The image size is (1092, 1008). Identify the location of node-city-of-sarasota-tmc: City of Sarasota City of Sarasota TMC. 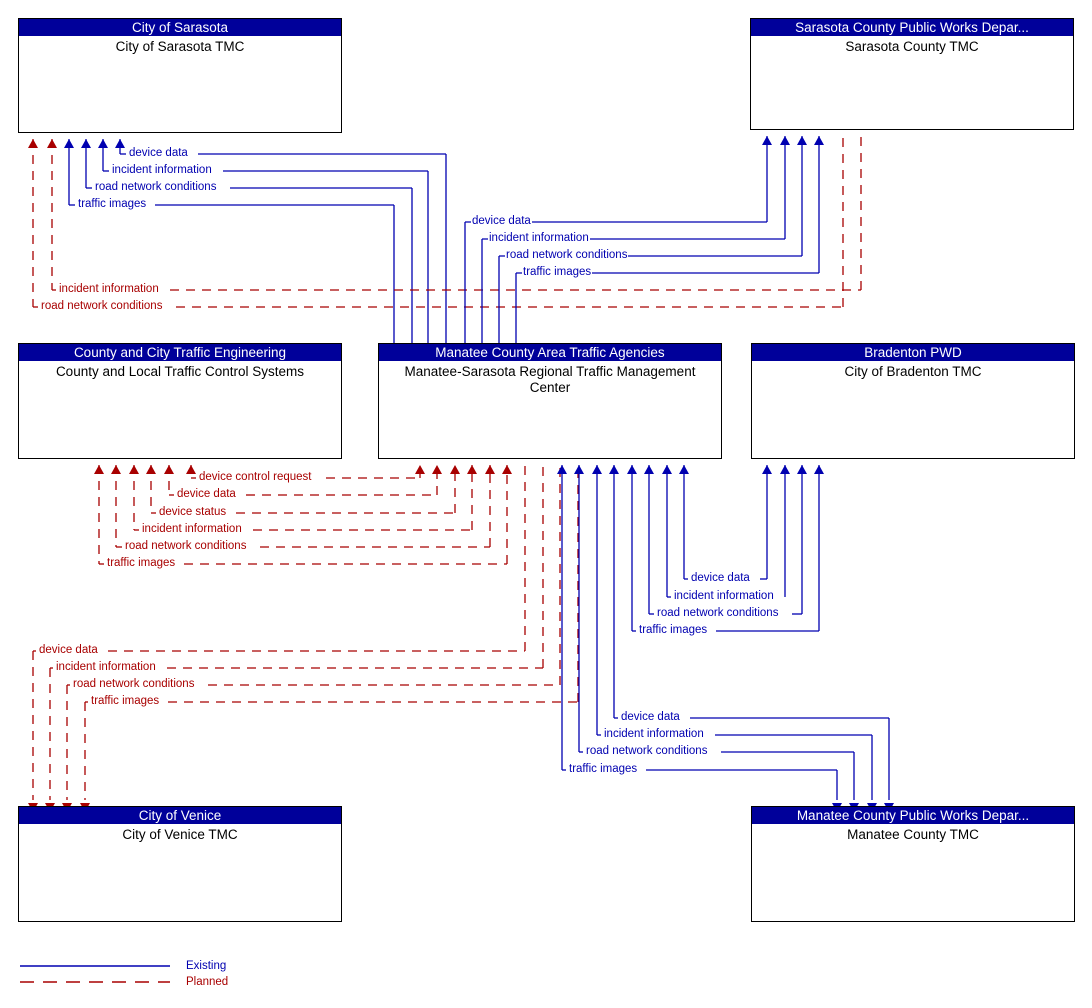
(180, 75).